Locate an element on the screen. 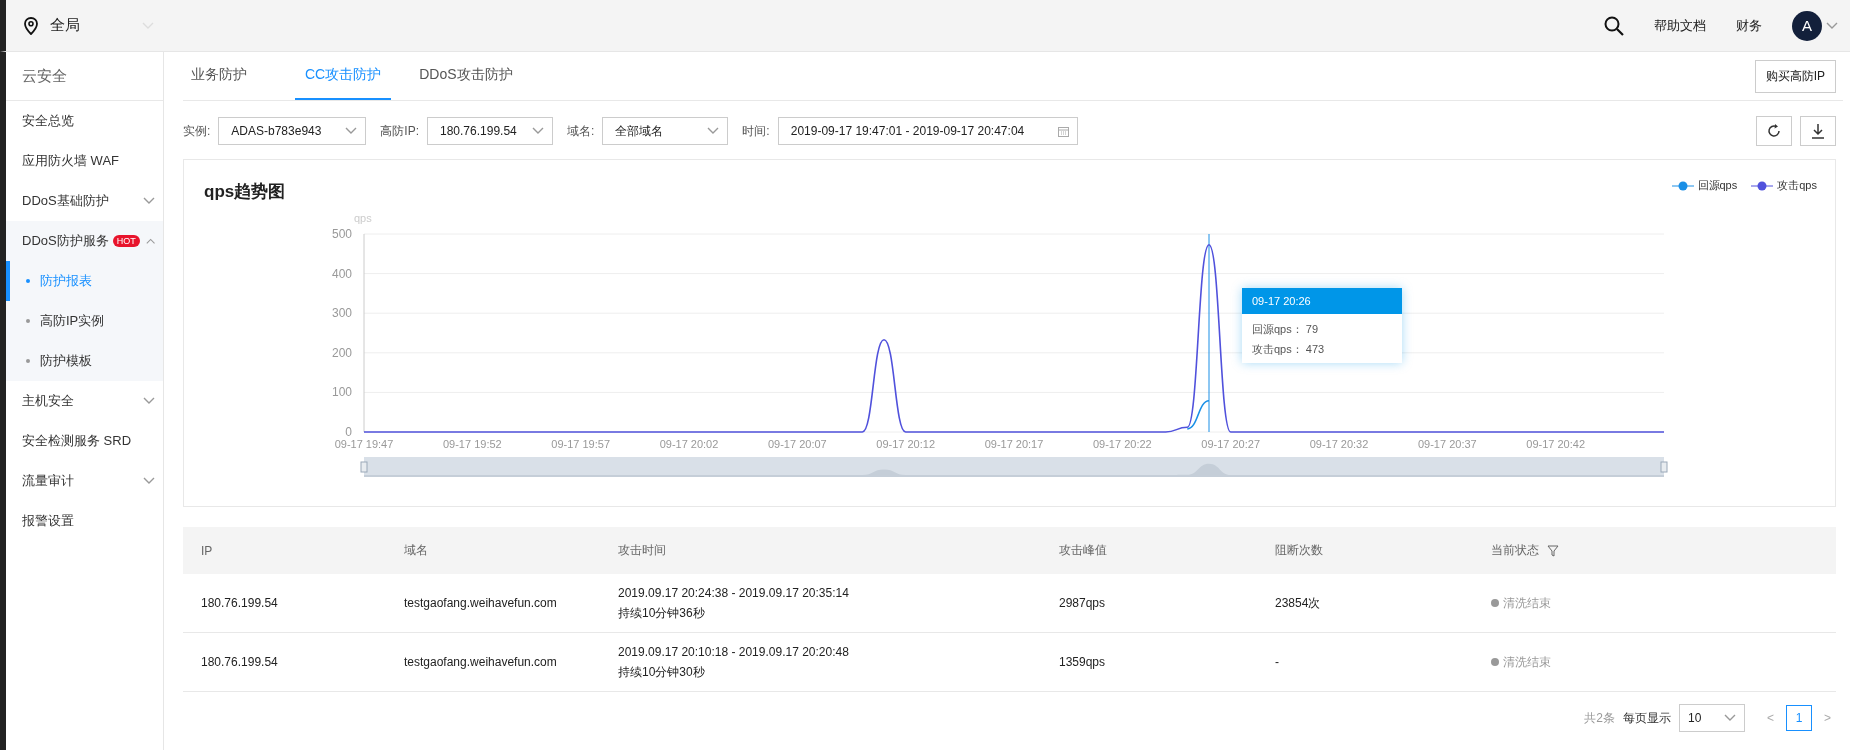  tick-label: 09-17 20:12 is located at coordinates (906, 444).